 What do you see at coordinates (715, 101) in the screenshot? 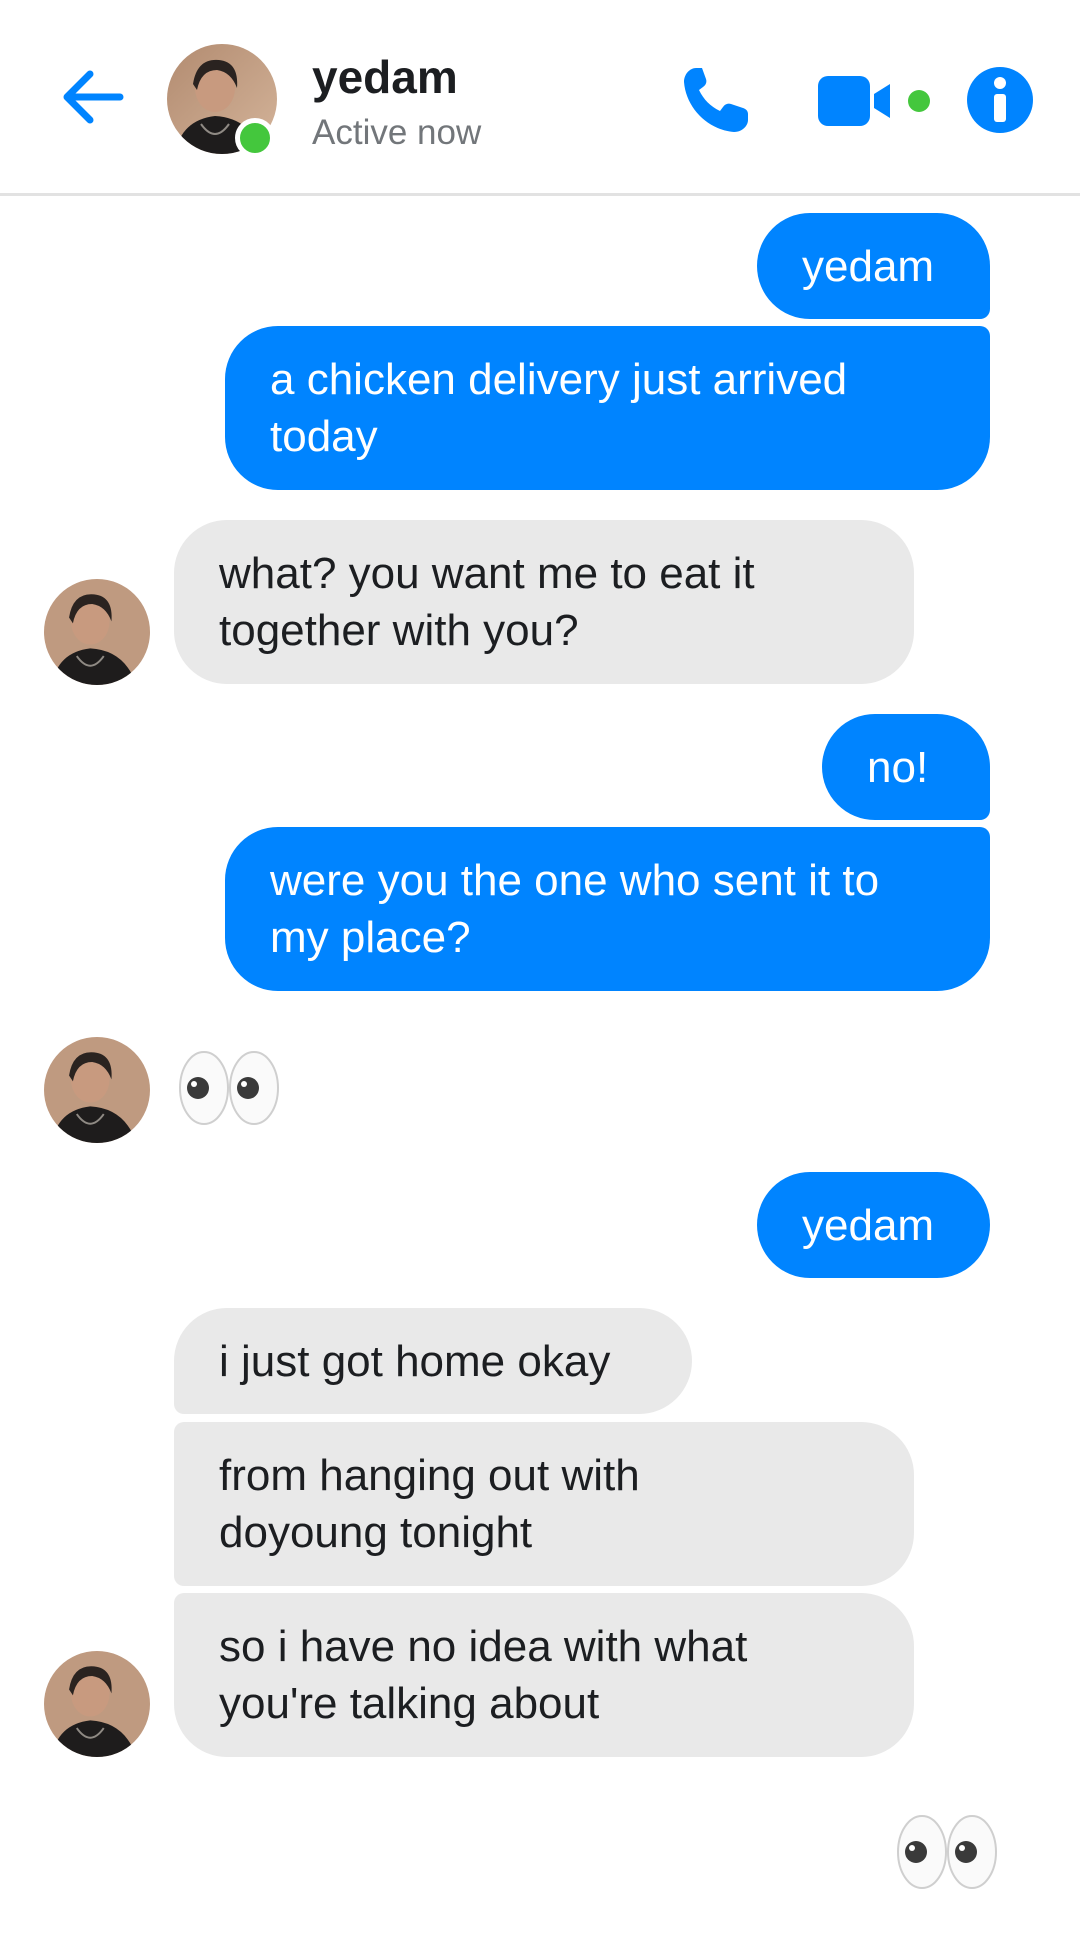
I see `phone-icon` at bounding box center [715, 101].